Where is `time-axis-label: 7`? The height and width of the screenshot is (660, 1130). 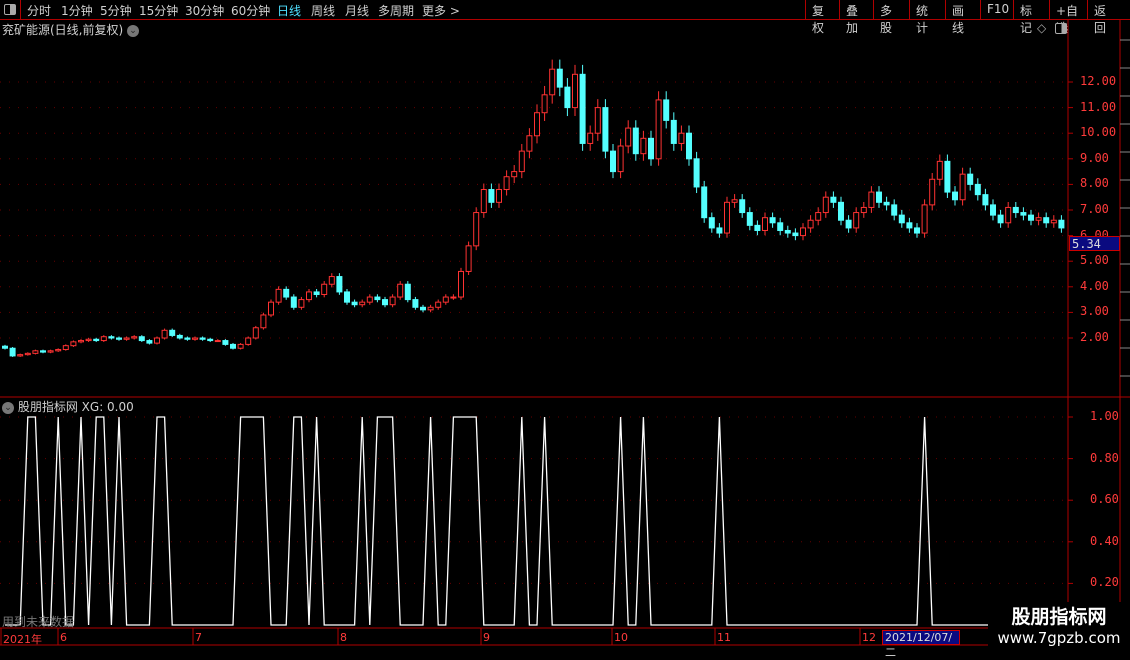
time-axis-label: 7 is located at coordinates (198, 637).